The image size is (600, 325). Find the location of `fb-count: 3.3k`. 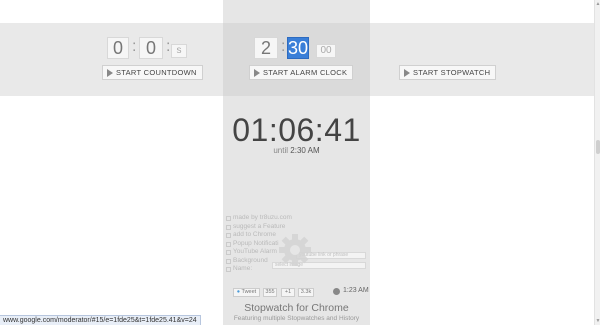

fb-count: 3.3k is located at coordinates (306, 292).